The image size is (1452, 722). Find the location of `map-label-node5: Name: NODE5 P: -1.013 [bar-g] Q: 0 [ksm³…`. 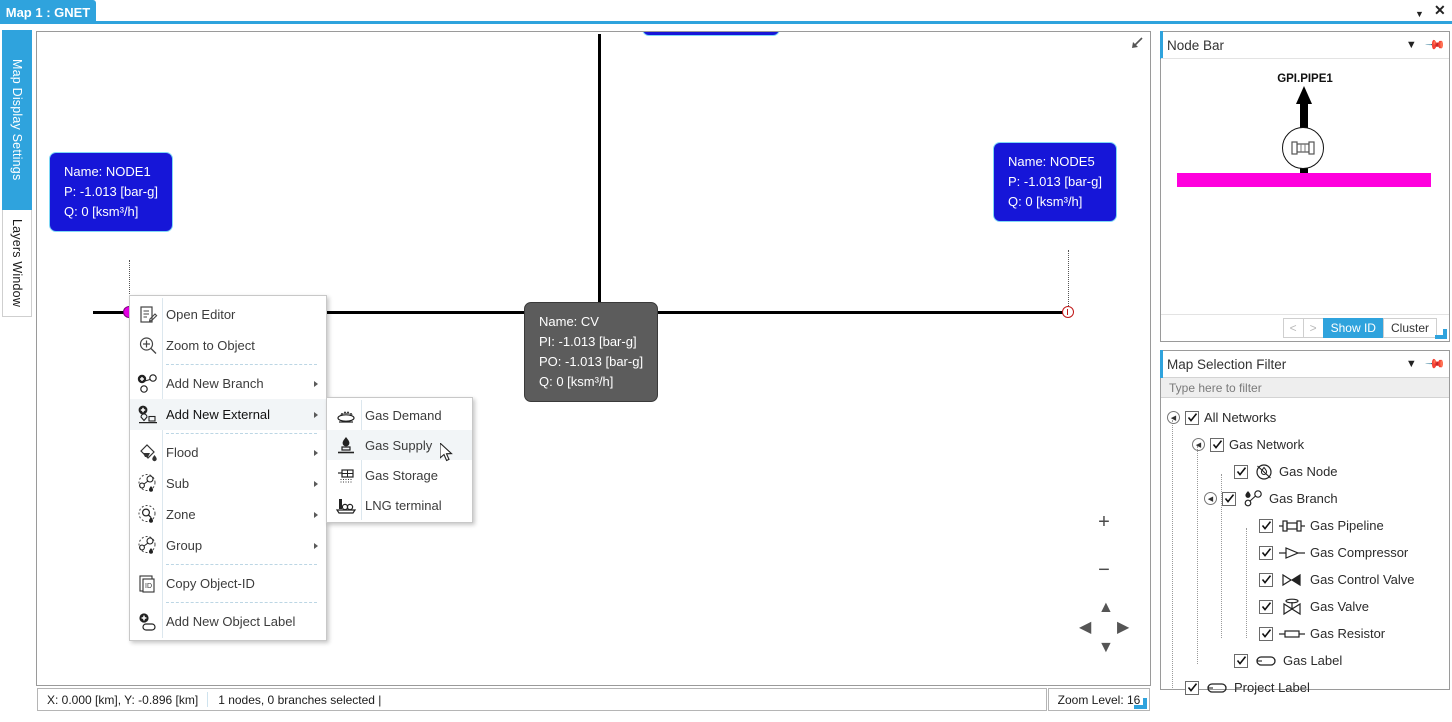

map-label-node5: Name: NODE5 P: -1.013 [bar-g] Q: 0 [ksm³… is located at coordinates (1055, 182).